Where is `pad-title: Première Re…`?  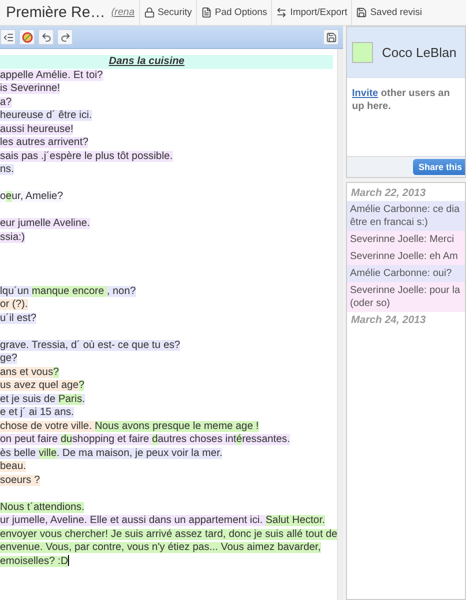 pad-title: Première Re… is located at coordinates (55, 12).